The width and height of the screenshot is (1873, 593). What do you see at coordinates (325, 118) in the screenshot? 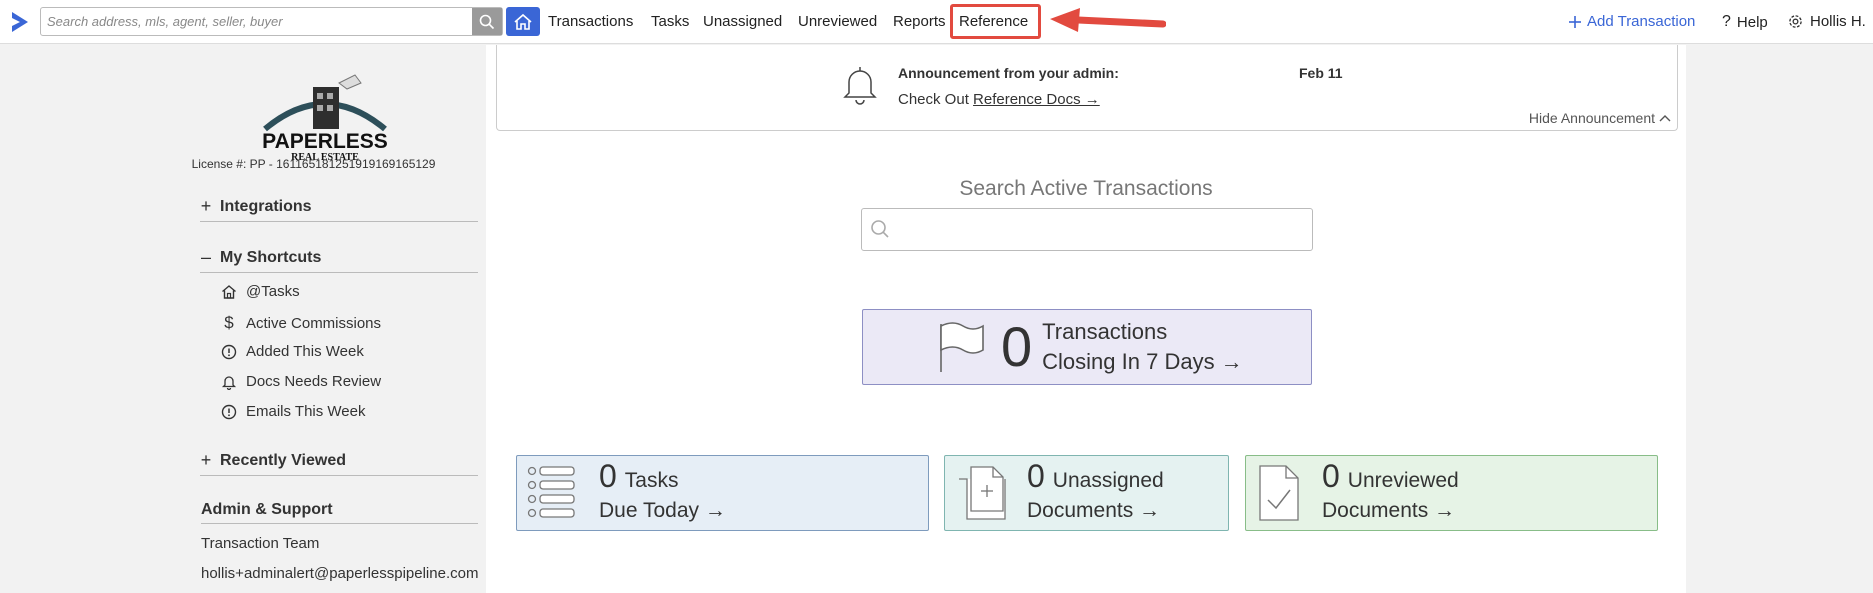
I see `brokerage-logo: PAPERLESS REAL ESTATE` at bounding box center [325, 118].